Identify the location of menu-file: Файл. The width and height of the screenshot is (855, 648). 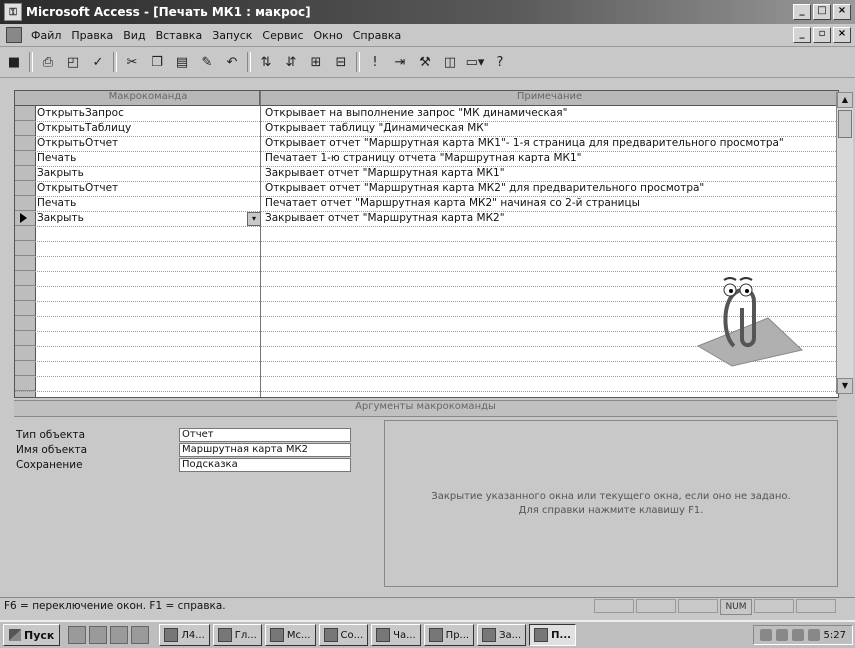
(46, 35).